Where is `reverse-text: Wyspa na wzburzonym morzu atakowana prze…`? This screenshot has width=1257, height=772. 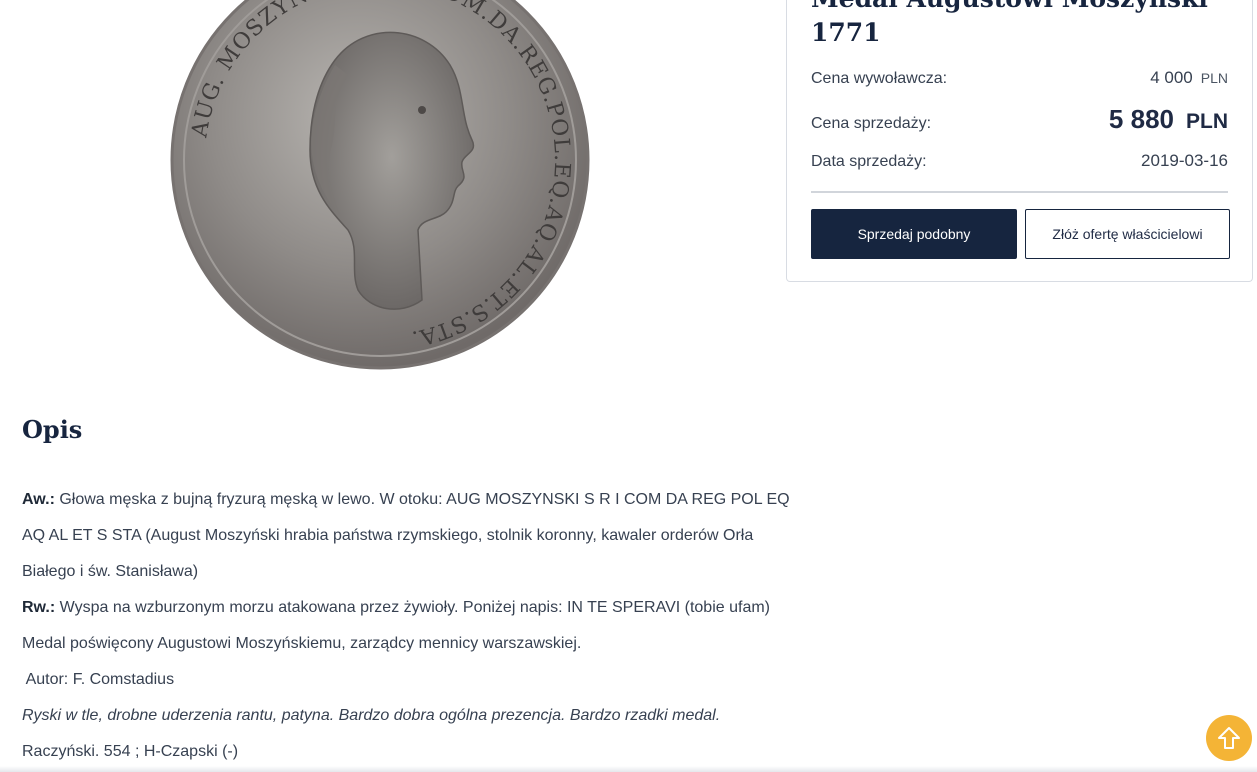 reverse-text: Wyspa na wzburzonym morzu atakowana prze… is located at coordinates (412, 607).